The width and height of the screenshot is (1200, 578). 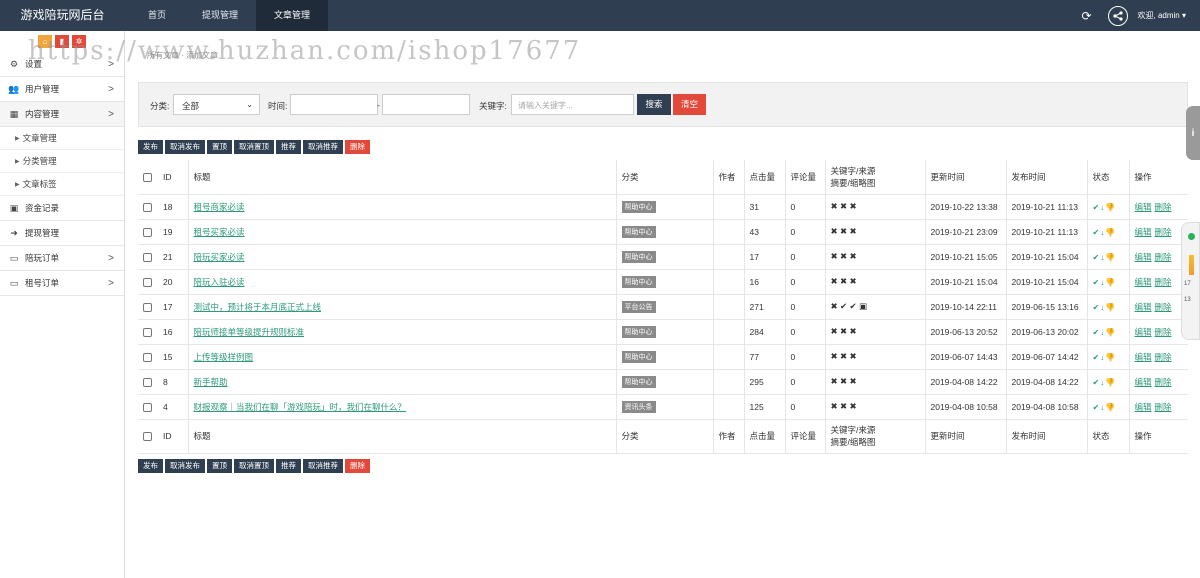 What do you see at coordinates (219, 282) in the screenshot?
I see `article-title-link: 陪玩入驻必读` at bounding box center [219, 282].